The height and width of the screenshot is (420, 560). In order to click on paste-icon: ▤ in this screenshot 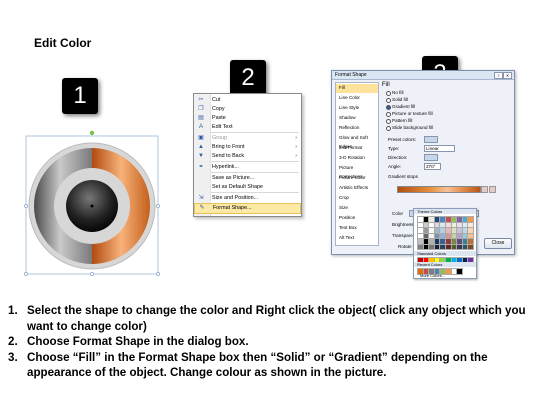, I will do `click(201, 118)`.